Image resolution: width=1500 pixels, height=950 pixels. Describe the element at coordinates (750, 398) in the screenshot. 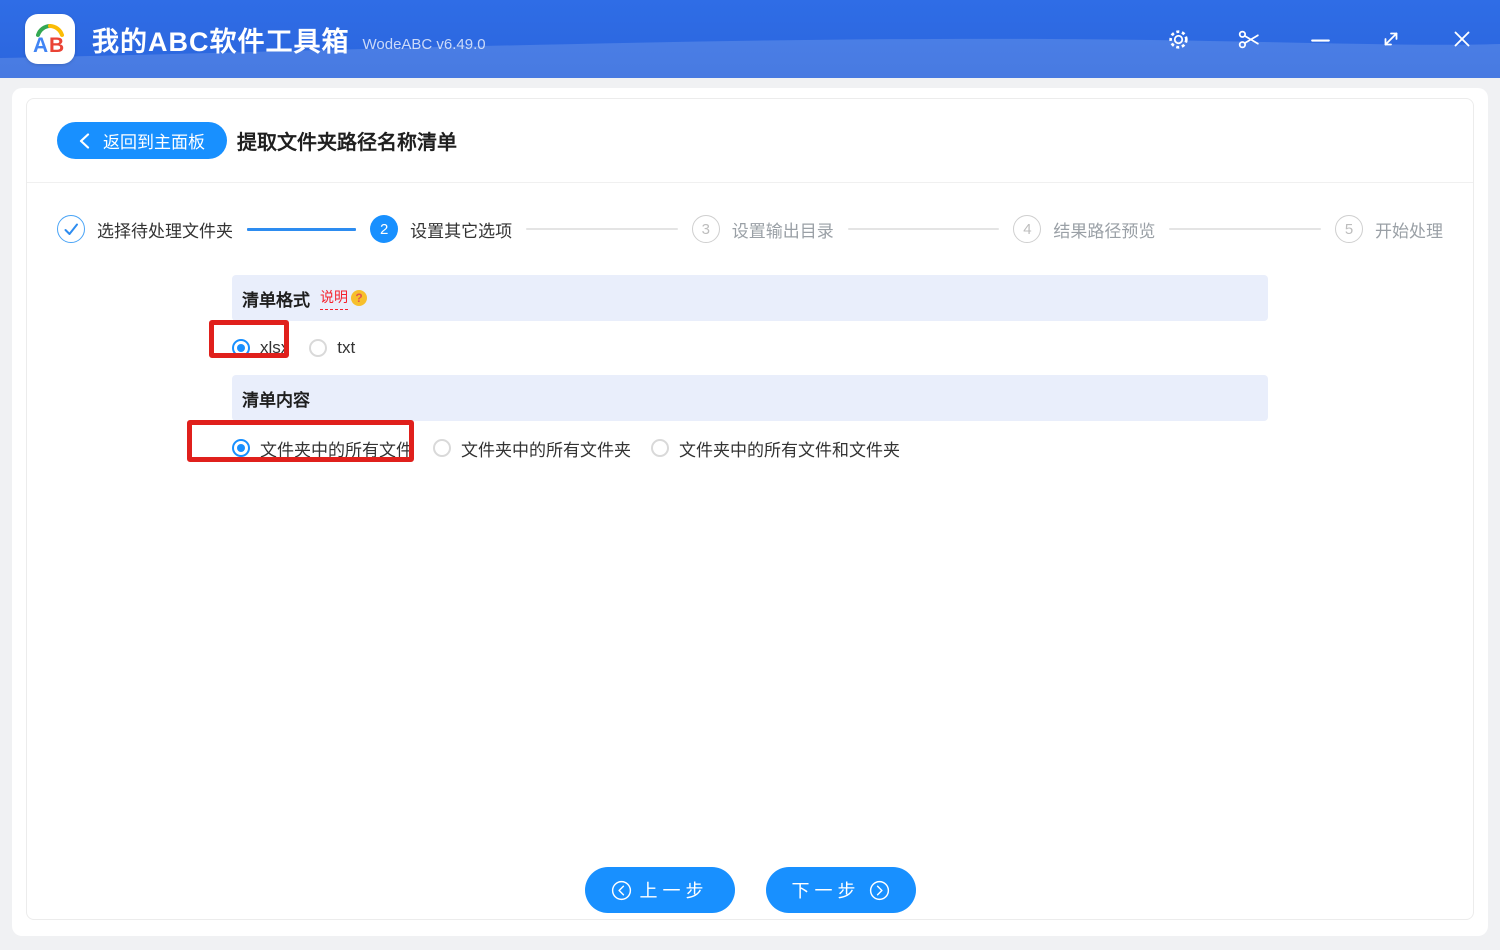

I see `section-header-list-content: 清单内容` at that location.